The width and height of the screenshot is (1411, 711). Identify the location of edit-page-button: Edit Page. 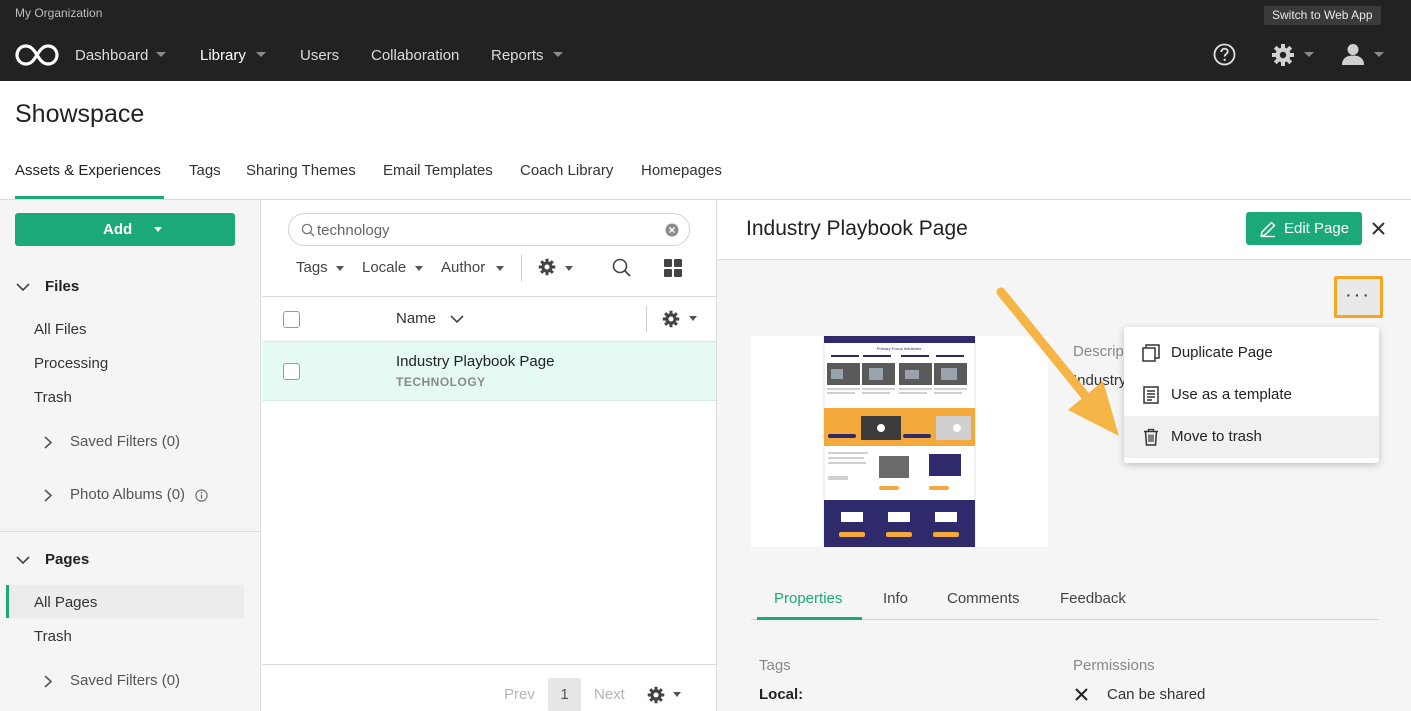
(1304, 228).